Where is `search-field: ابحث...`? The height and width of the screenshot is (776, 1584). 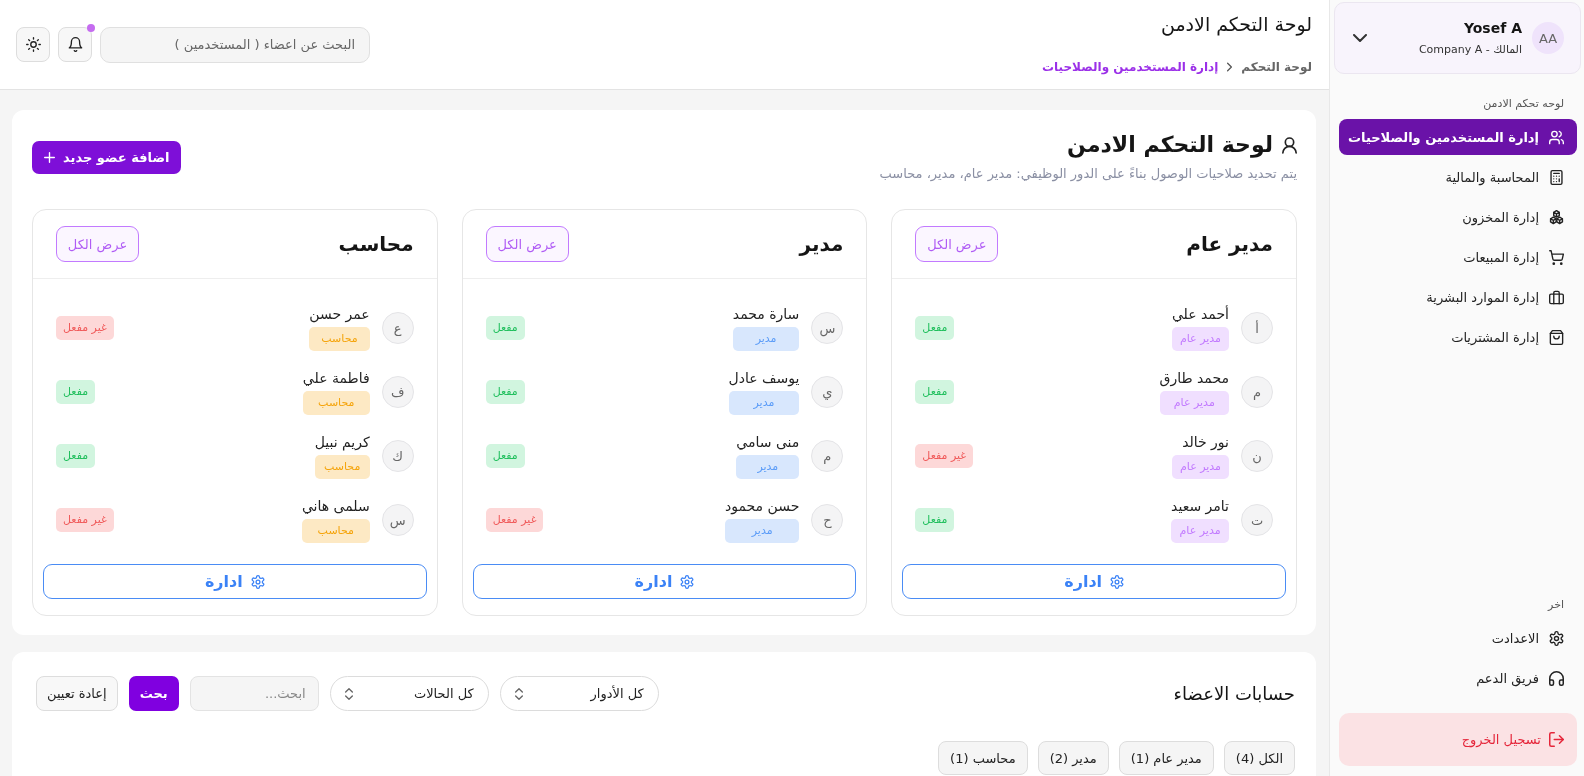 search-field: ابحث... is located at coordinates (254, 693).